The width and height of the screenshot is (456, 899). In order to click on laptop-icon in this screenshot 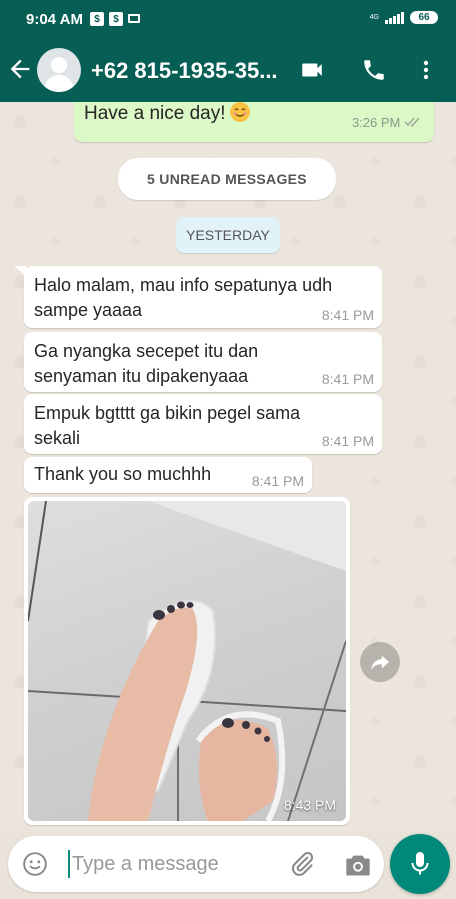, I will do `click(134, 18)`.